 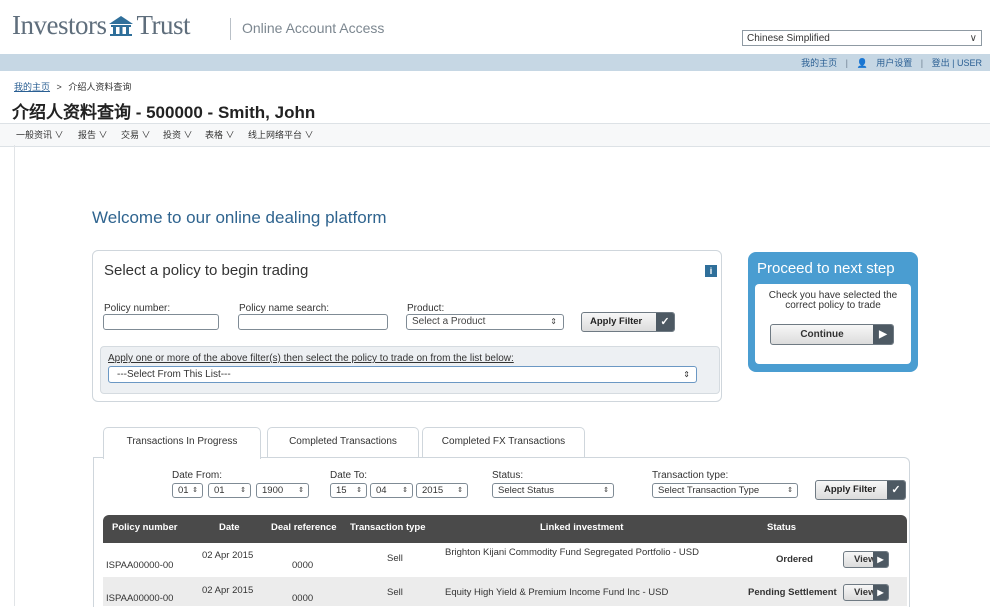 What do you see at coordinates (582, 527) in the screenshot?
I see `column-linked-investment: Linked investment` at bounding box center [582, 527].